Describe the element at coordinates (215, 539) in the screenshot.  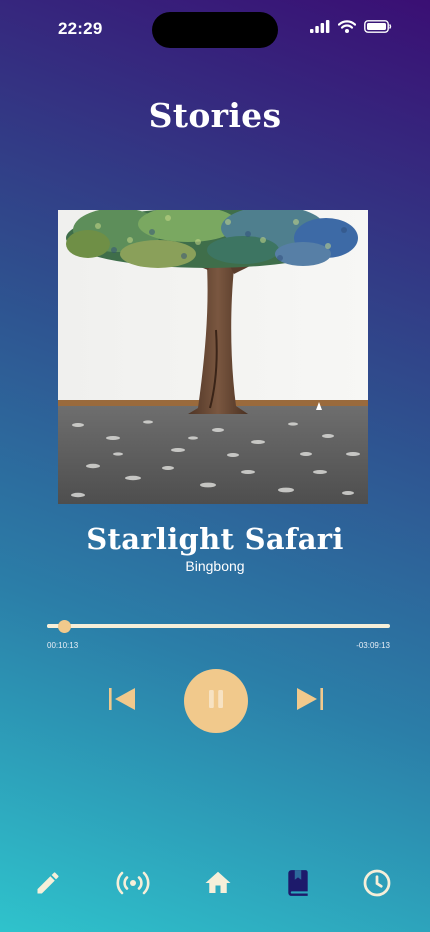
I see `track-title: Starlight Safari` at that location.